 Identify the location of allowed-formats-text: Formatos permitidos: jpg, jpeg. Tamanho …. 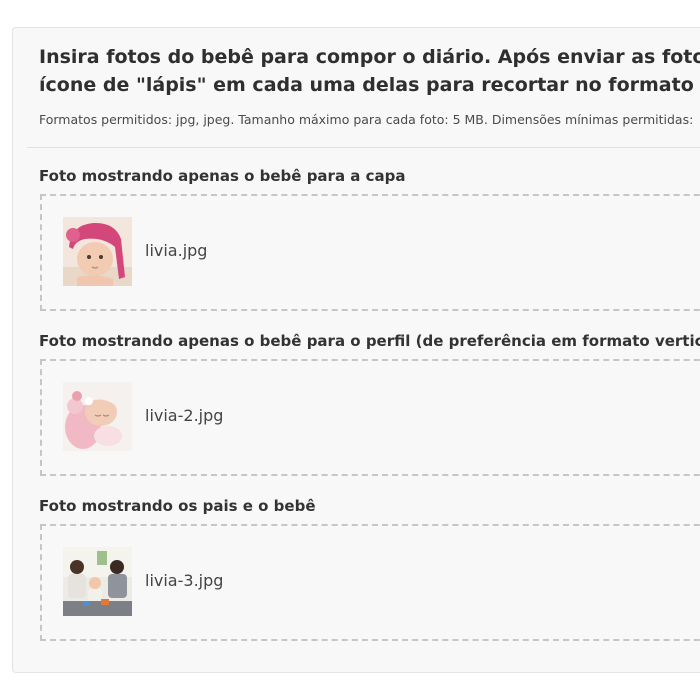
(366, 119).